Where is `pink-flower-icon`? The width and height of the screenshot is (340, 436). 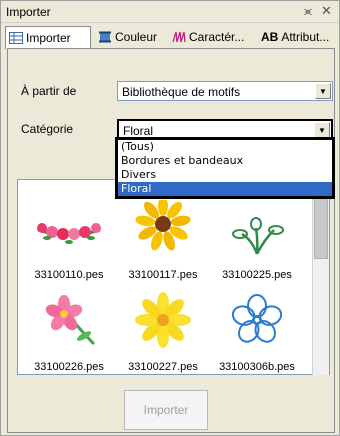 pink-flower-icon is located at coordinates (70, 320).